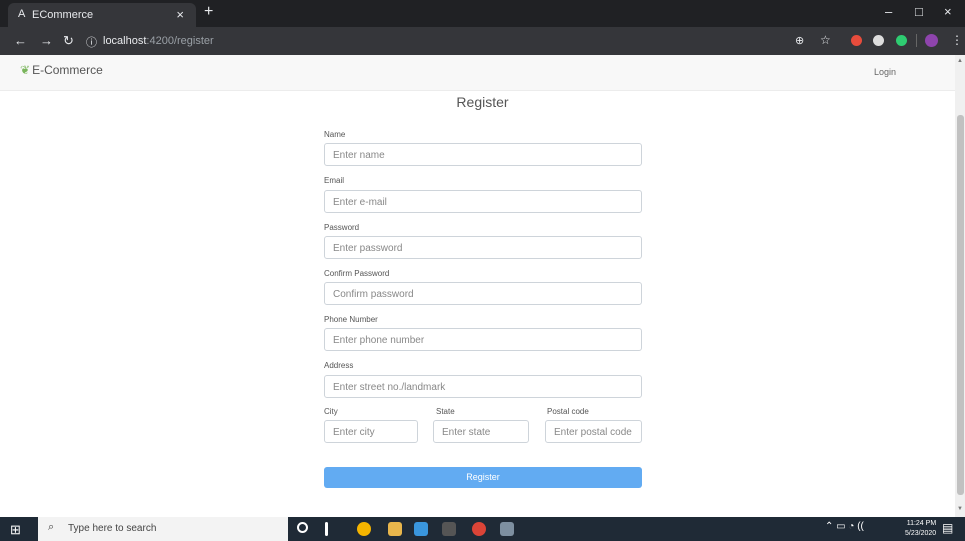 The height and width of the screenshot is (541, 965). What do you see at coordinates (208, 12) in the screenshot?
I see `new-tab-button: +` at bounding box center [208, 12].